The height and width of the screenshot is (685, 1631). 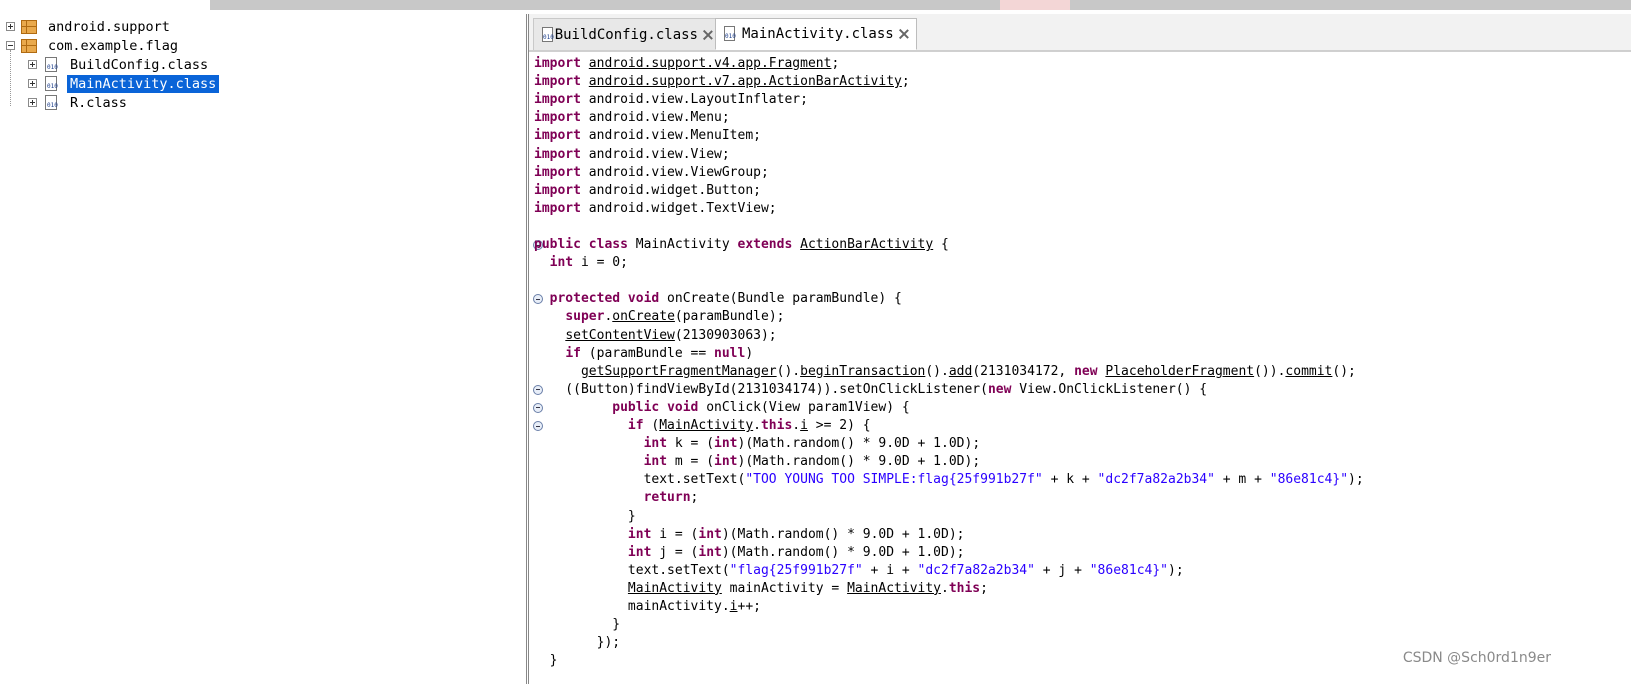 I want to click on code-line: import android.view.LayoutInflater;, so click(x=671, y=100).